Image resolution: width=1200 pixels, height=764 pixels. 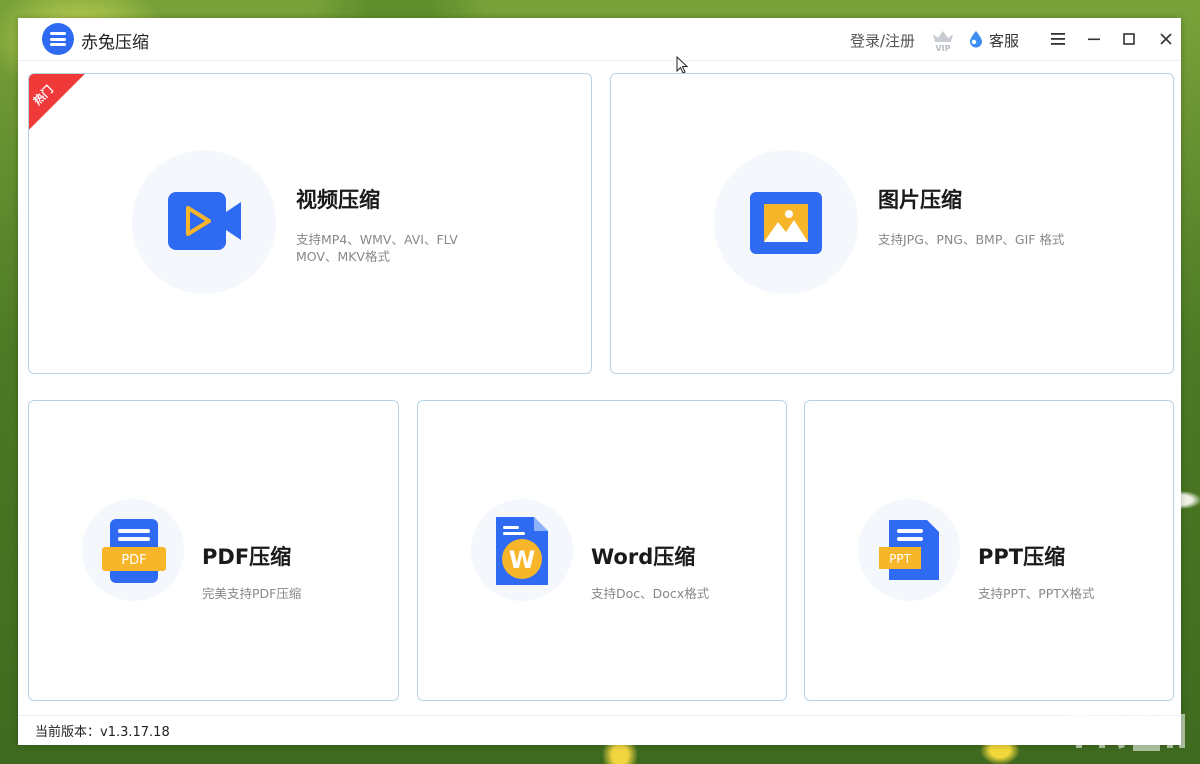 I want to click on hot-badge: 热门, so click(x=57, y=102).